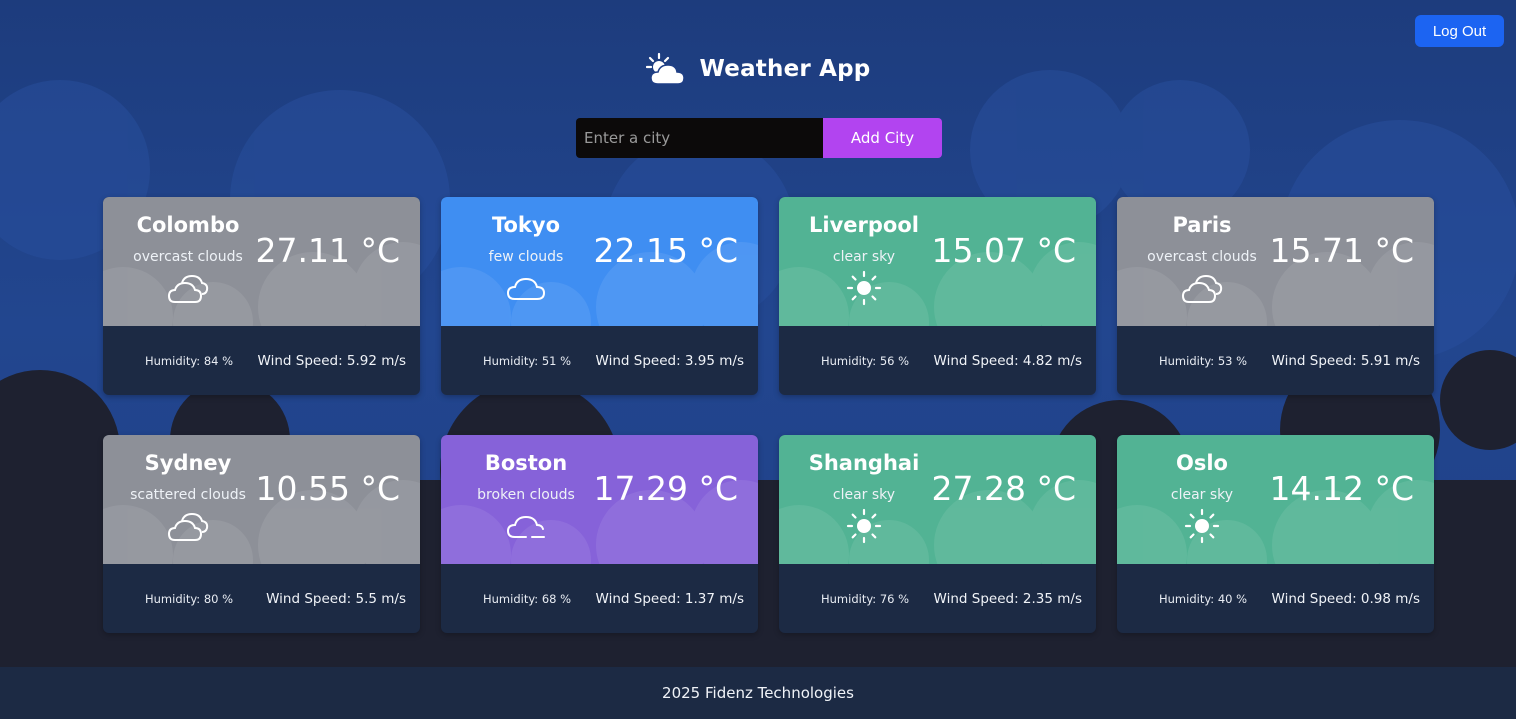  I want to click on city-name: Paris, so click(1202, 225).